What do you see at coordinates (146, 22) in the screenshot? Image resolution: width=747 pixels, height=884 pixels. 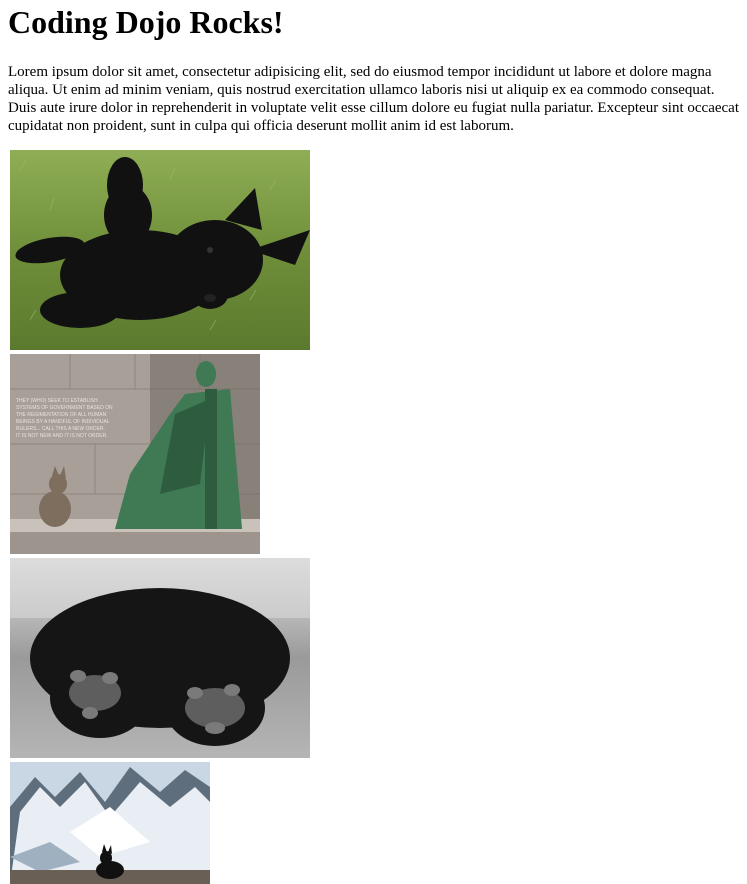 I see `page-title: Coding Dojo Rocks!` at bounding box center [146, 22].